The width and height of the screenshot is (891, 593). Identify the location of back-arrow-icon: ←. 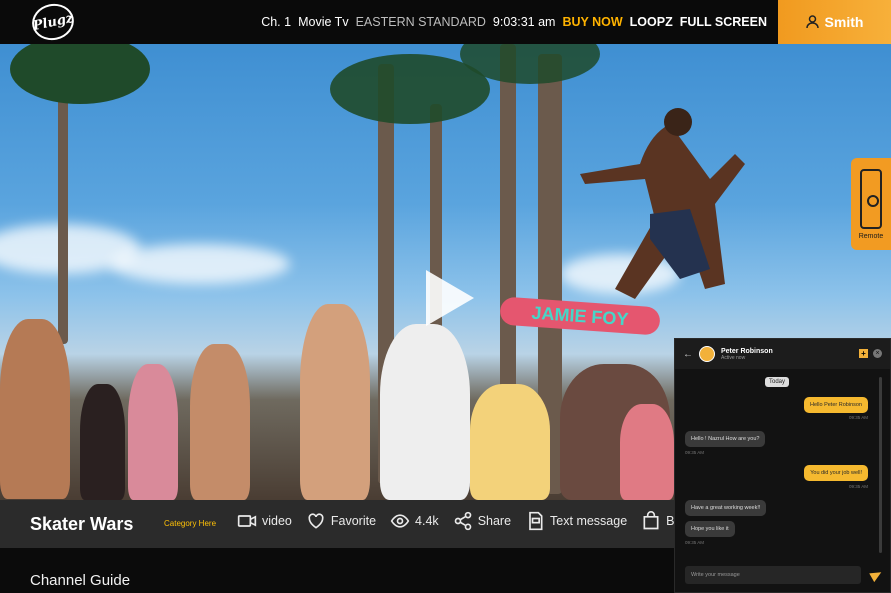
(688, 354).